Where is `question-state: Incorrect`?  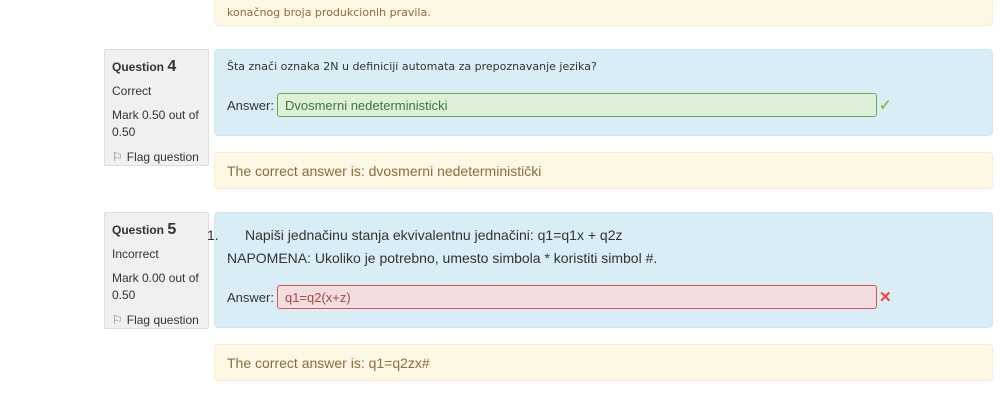 question-state: Incorrect is located at coordinates (135, 254).